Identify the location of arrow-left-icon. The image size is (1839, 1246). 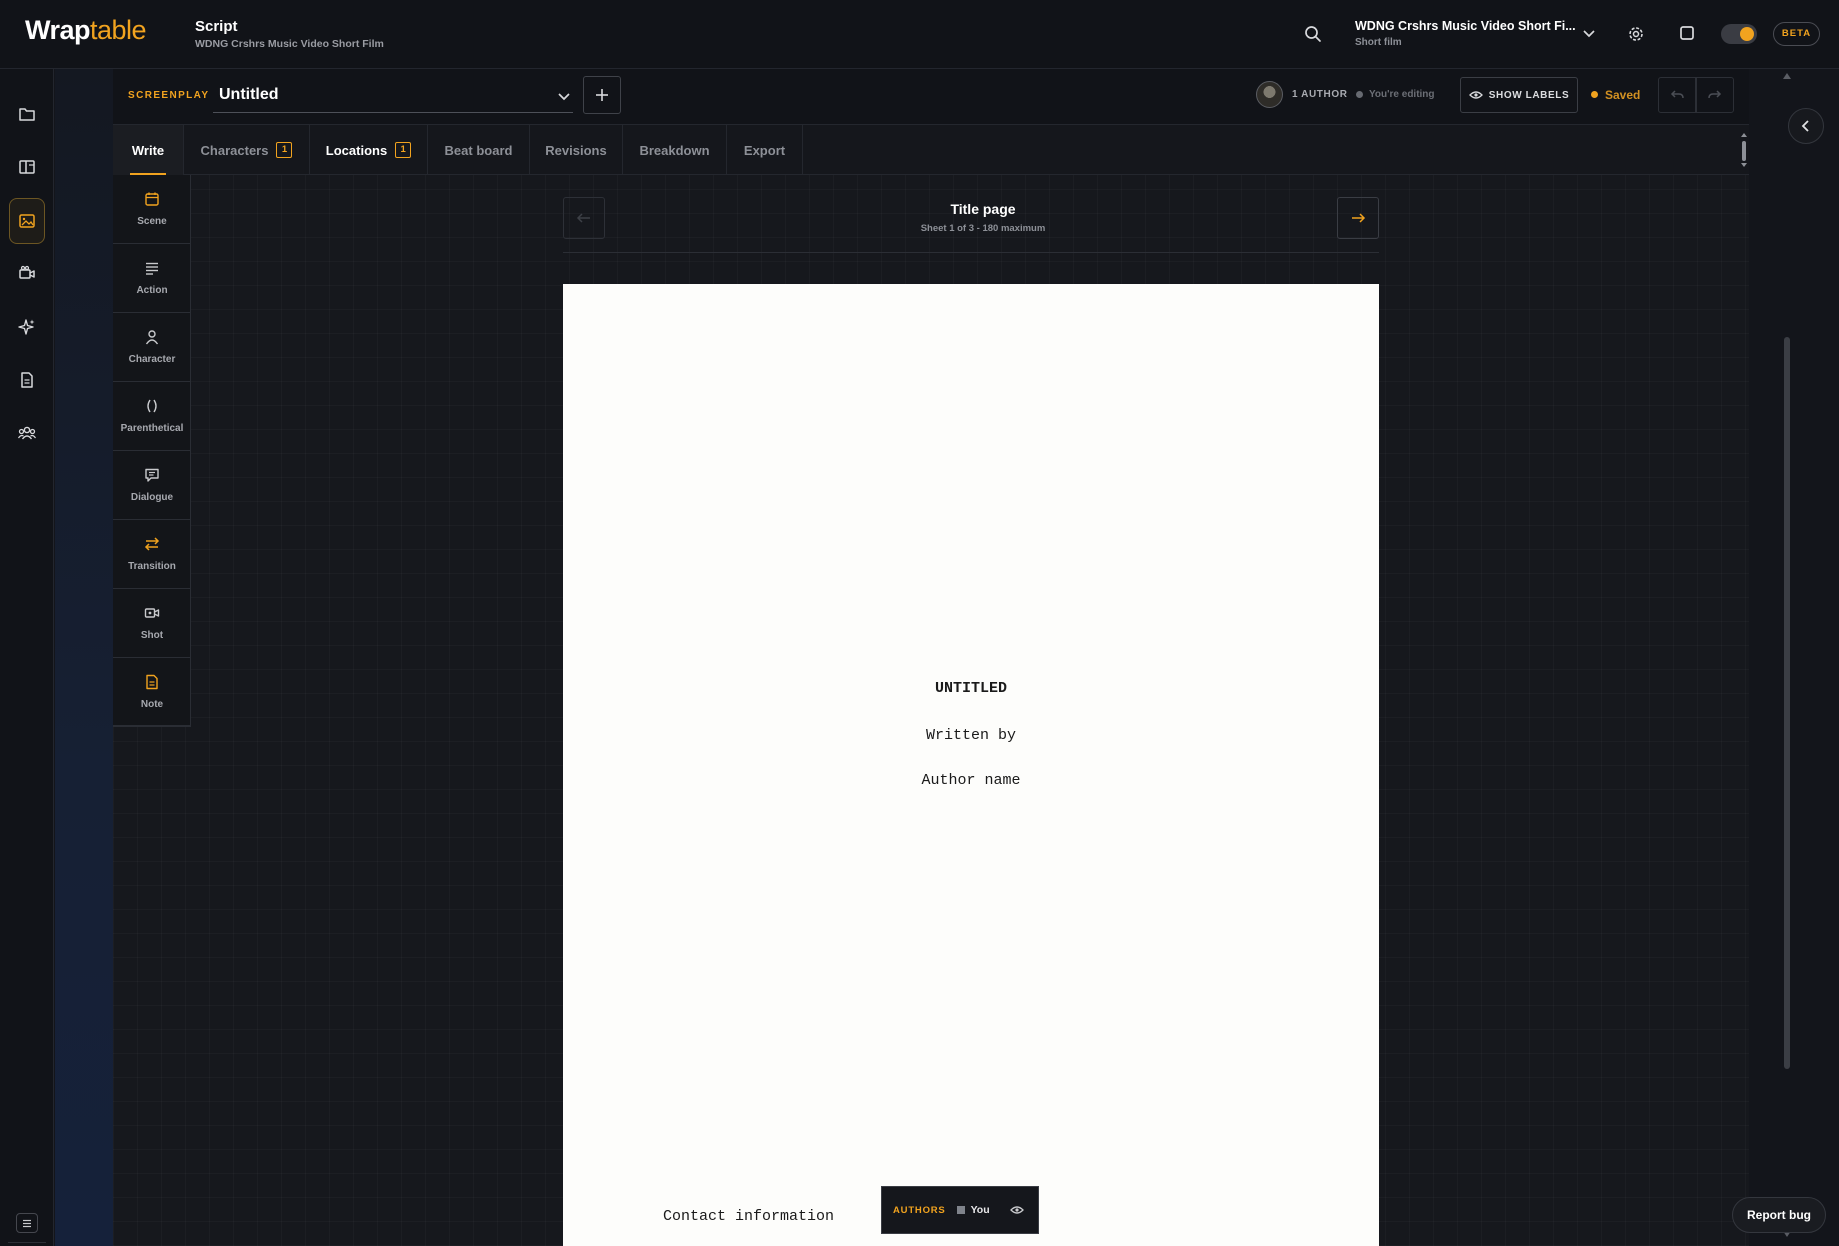
(583, 218).